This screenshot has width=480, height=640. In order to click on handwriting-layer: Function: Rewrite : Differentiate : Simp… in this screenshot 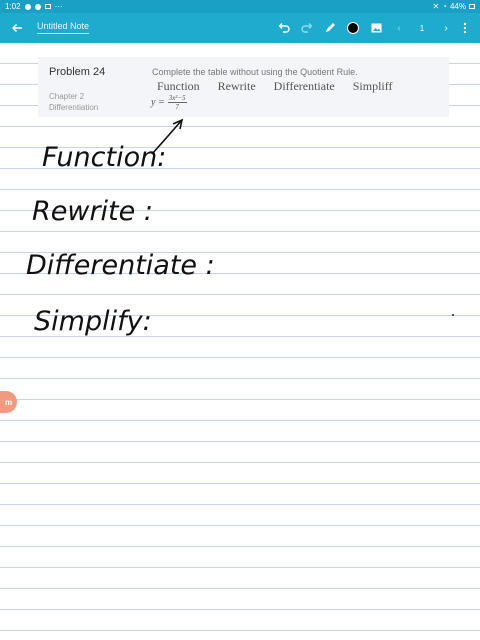, I will do `click(120, 227)`.